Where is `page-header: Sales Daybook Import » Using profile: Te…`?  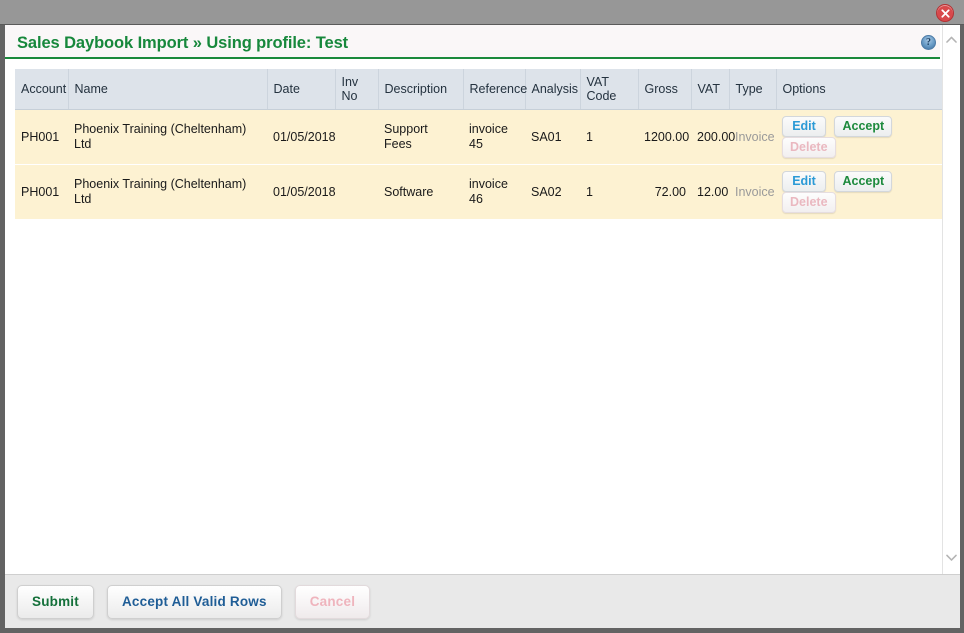
page-header: Sales Daybook Import » Using profile: Te… is located at coordinates (472, 42).